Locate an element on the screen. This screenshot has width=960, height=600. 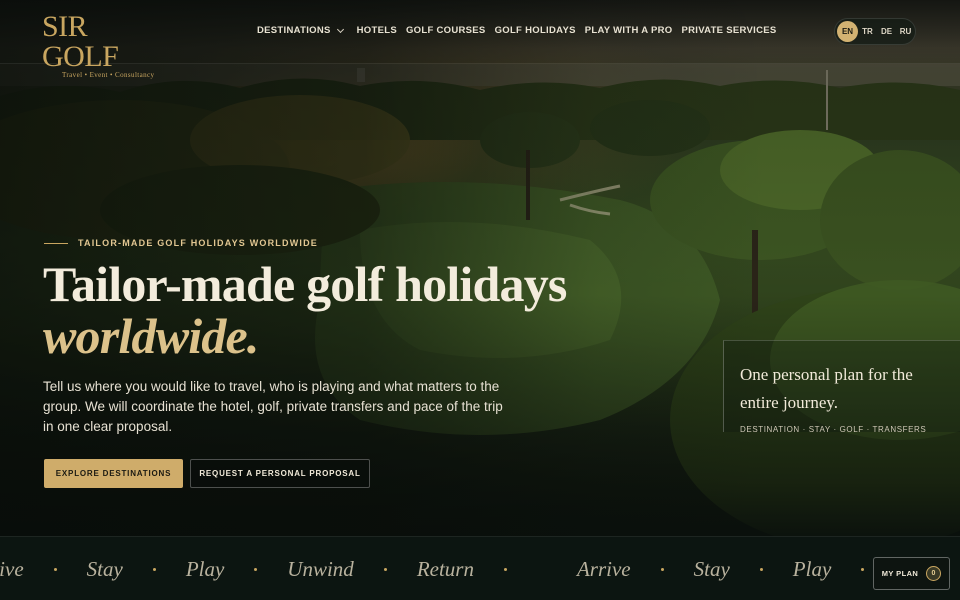
lang-option-ru: RU is located at coordinates (905, 31).